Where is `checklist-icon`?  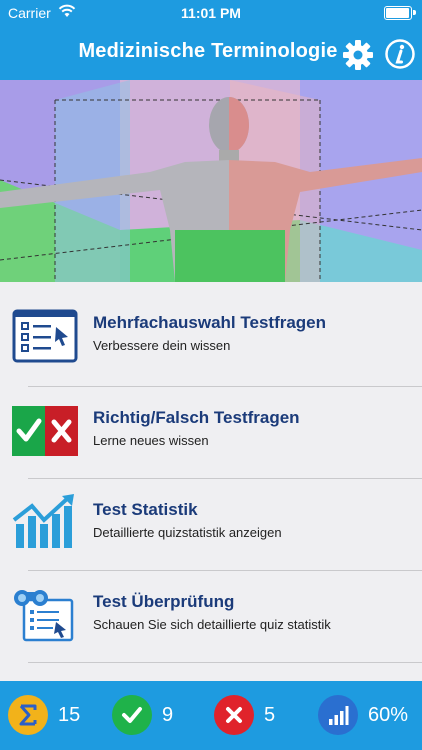
checklist-icon is located at coordinates (45, 336).